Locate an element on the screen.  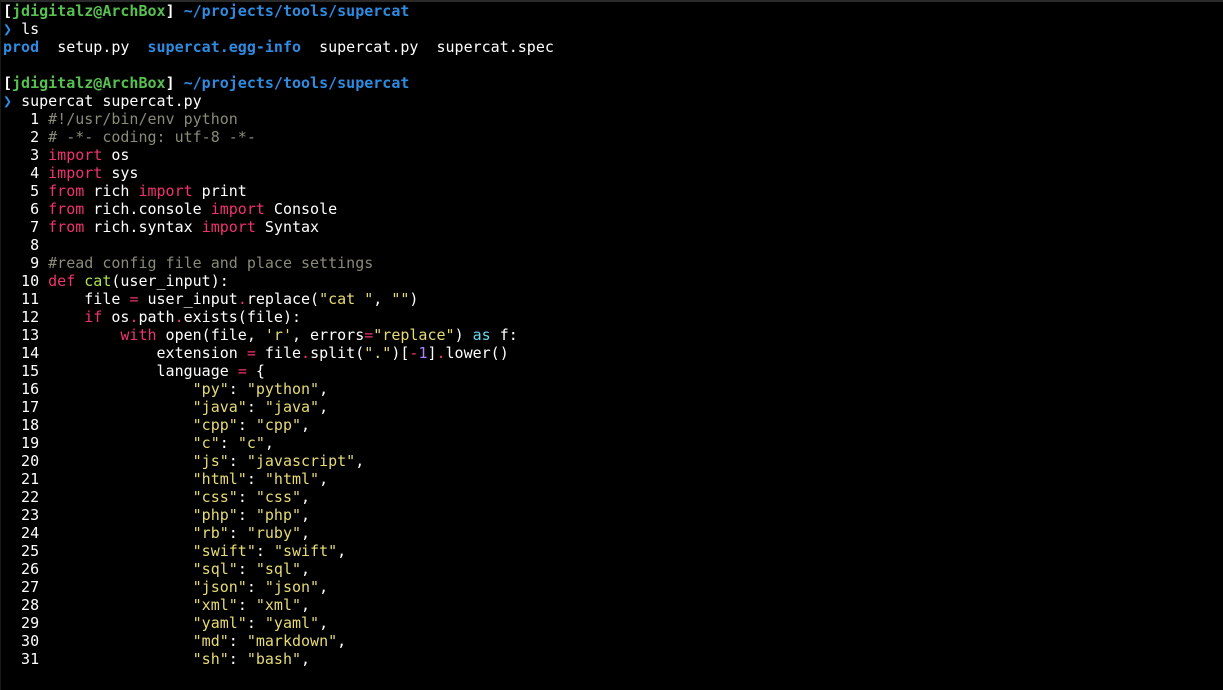
code-function-name: cat is located at coordinates (98, 281).